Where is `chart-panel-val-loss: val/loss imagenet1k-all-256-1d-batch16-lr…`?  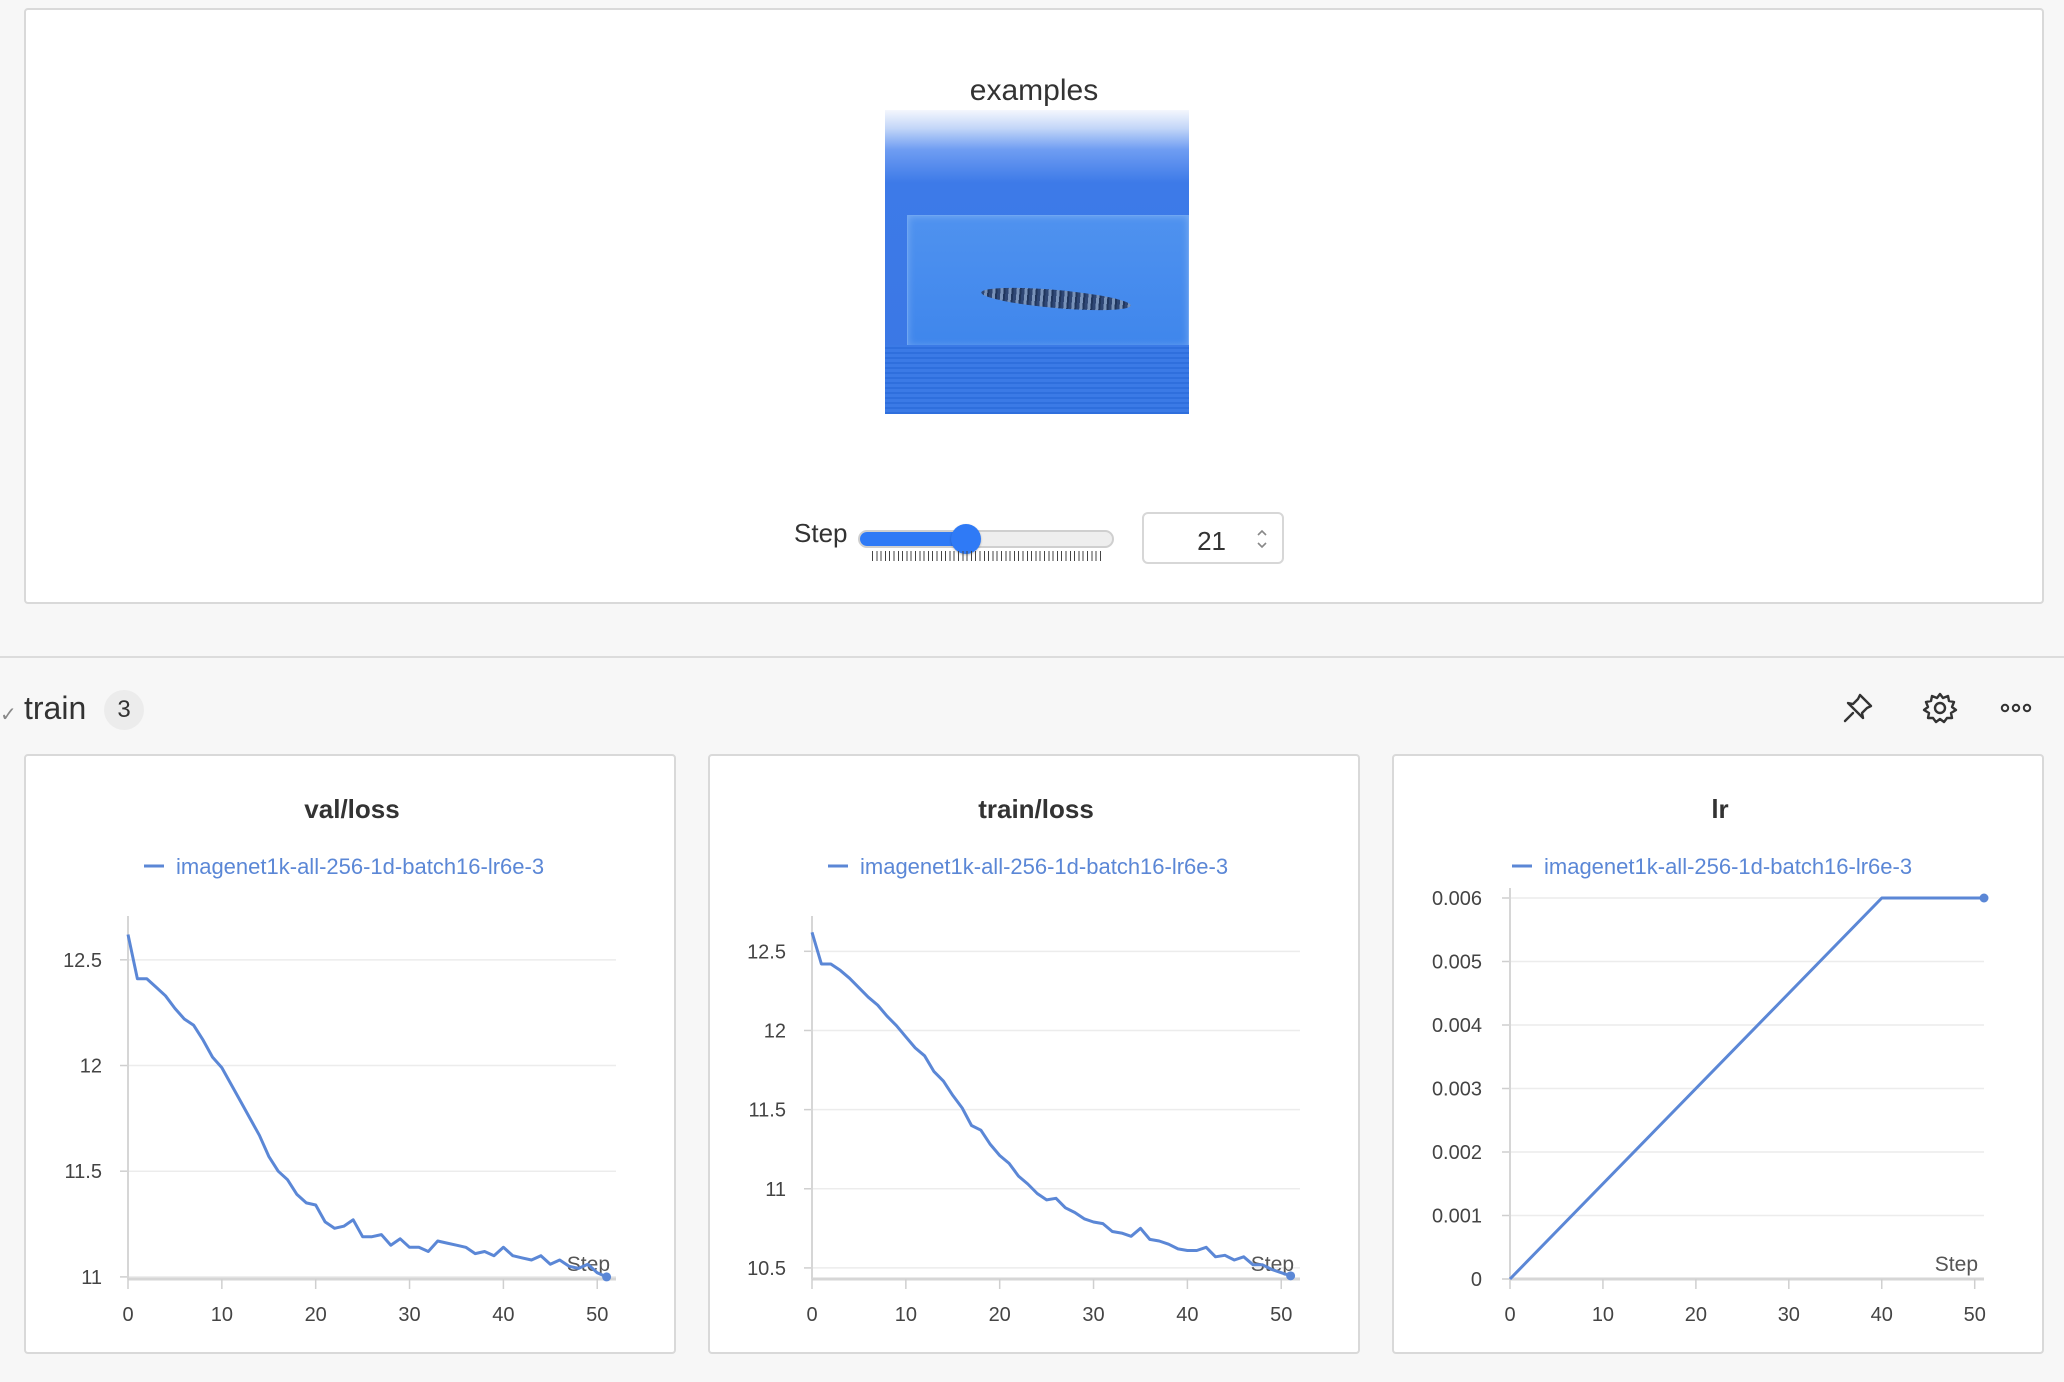 chart-panel-val-loss: val/loss imagenet1k-all-256-1d-batch16-lr… is located at coordinates (350, 1054).